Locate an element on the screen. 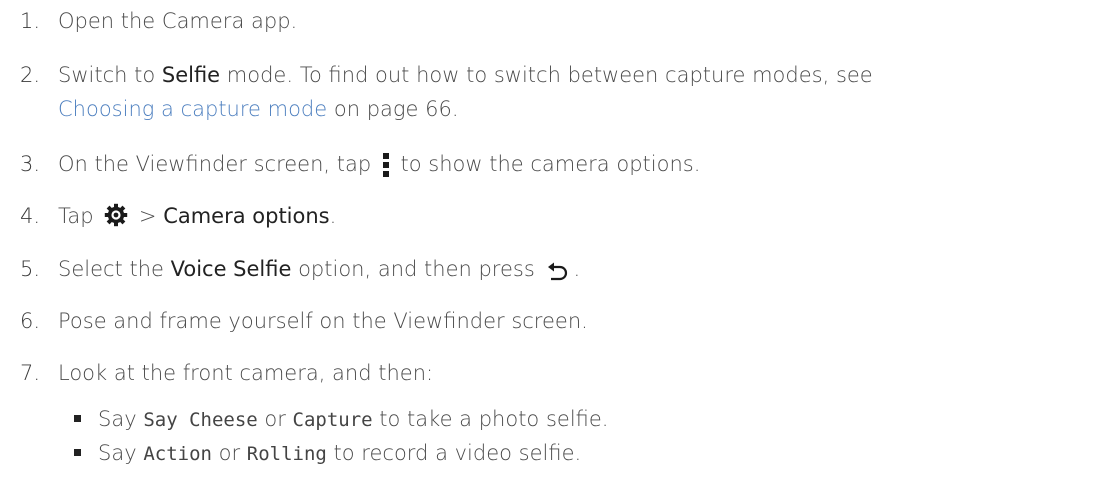 The height and width of the screenshot is (492, 1094). back-icon is located at coordinates (558, 269).